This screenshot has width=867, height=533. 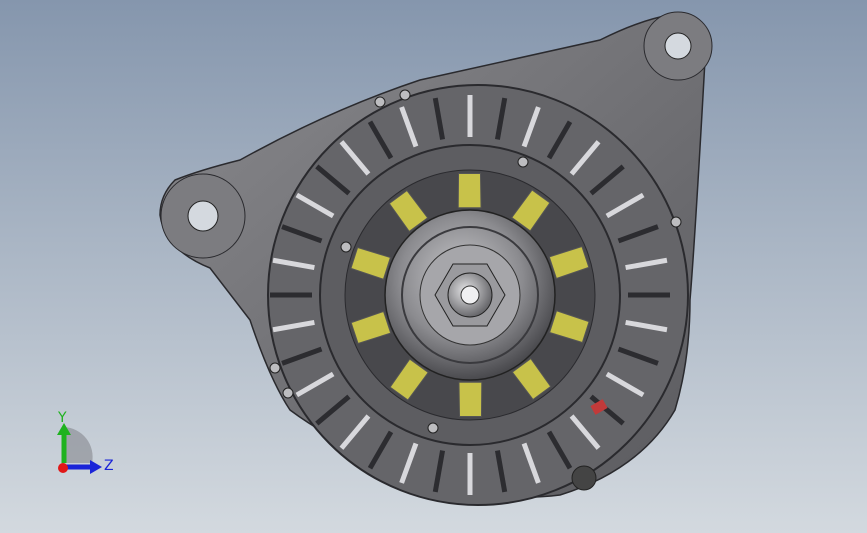 What do you see at coordinates (62, 418) in the screenshot?
I see `y-axis-label: Y` at bounding box center [62, 418].